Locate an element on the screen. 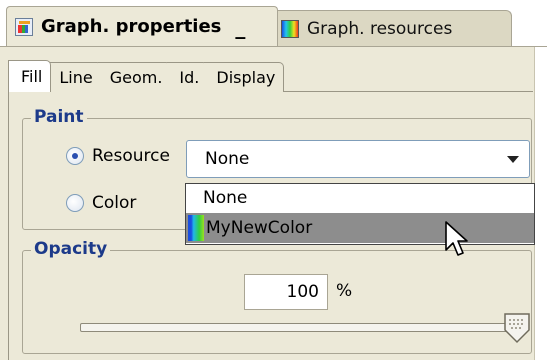 This screenshot has width=547, height=360. tab-line: Line is located at coordinates (74, 77).